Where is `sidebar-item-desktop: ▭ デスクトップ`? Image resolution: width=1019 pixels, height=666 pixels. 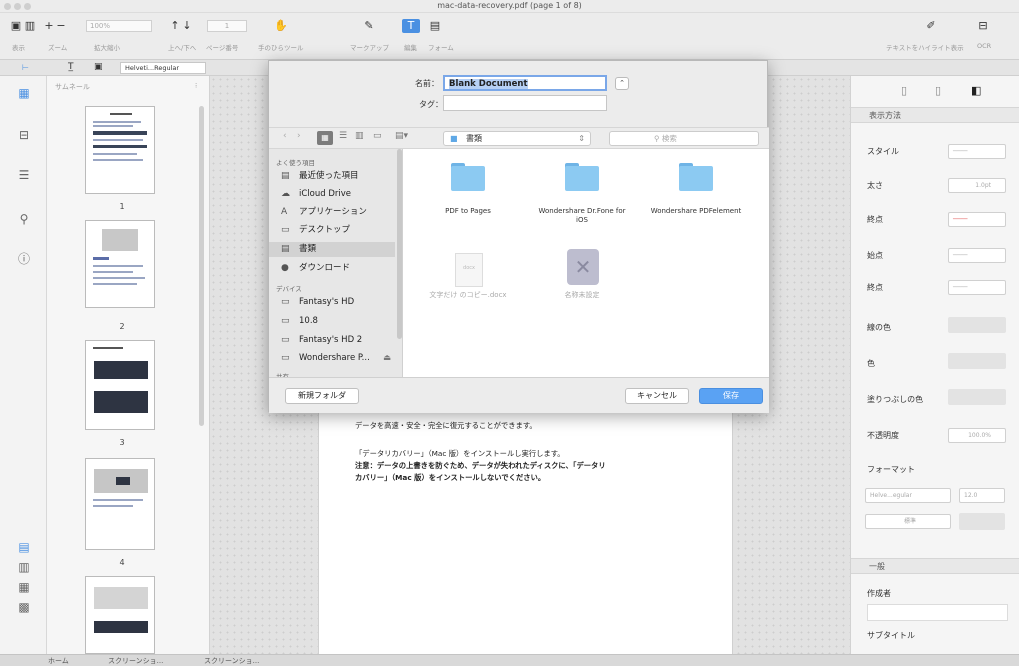
sidebar-item-desktop: ▭ デスクトップ is located at coordinates (332, 230).